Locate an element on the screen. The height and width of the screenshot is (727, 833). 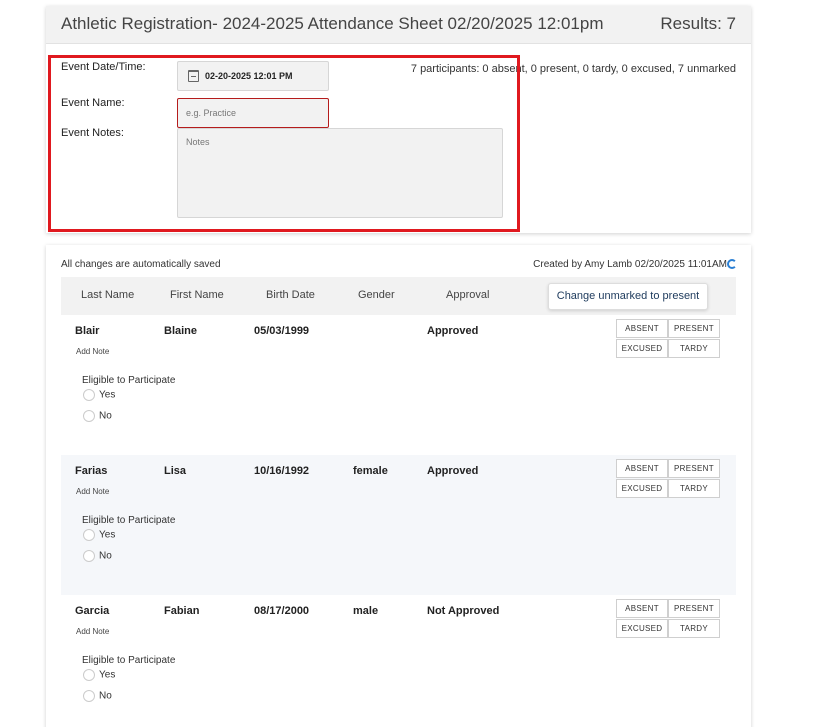
created-by: Created by Amy Lamb 02/20/2025 11:01AM is located at coordinates (630, 264).